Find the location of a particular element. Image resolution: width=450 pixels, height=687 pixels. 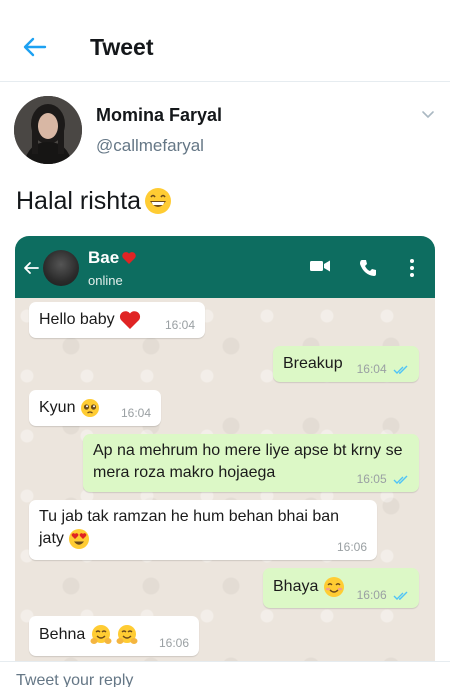

message-time-label: 16:05 is located at coordinates (371, 479).